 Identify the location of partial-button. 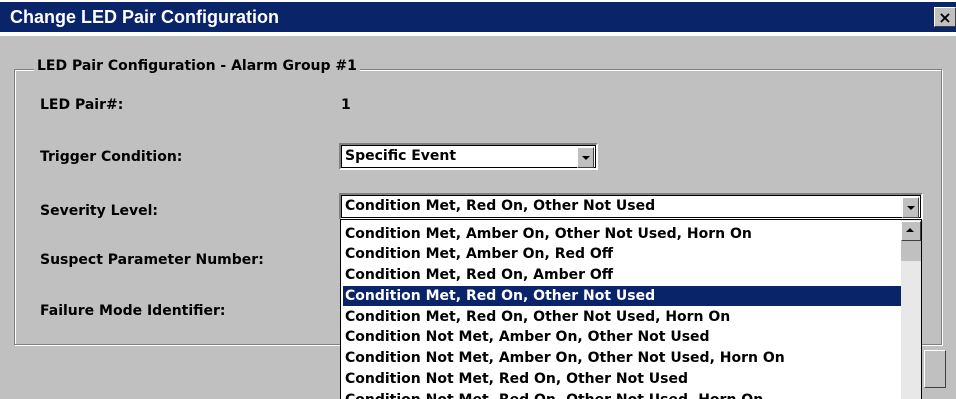
(935, 369).